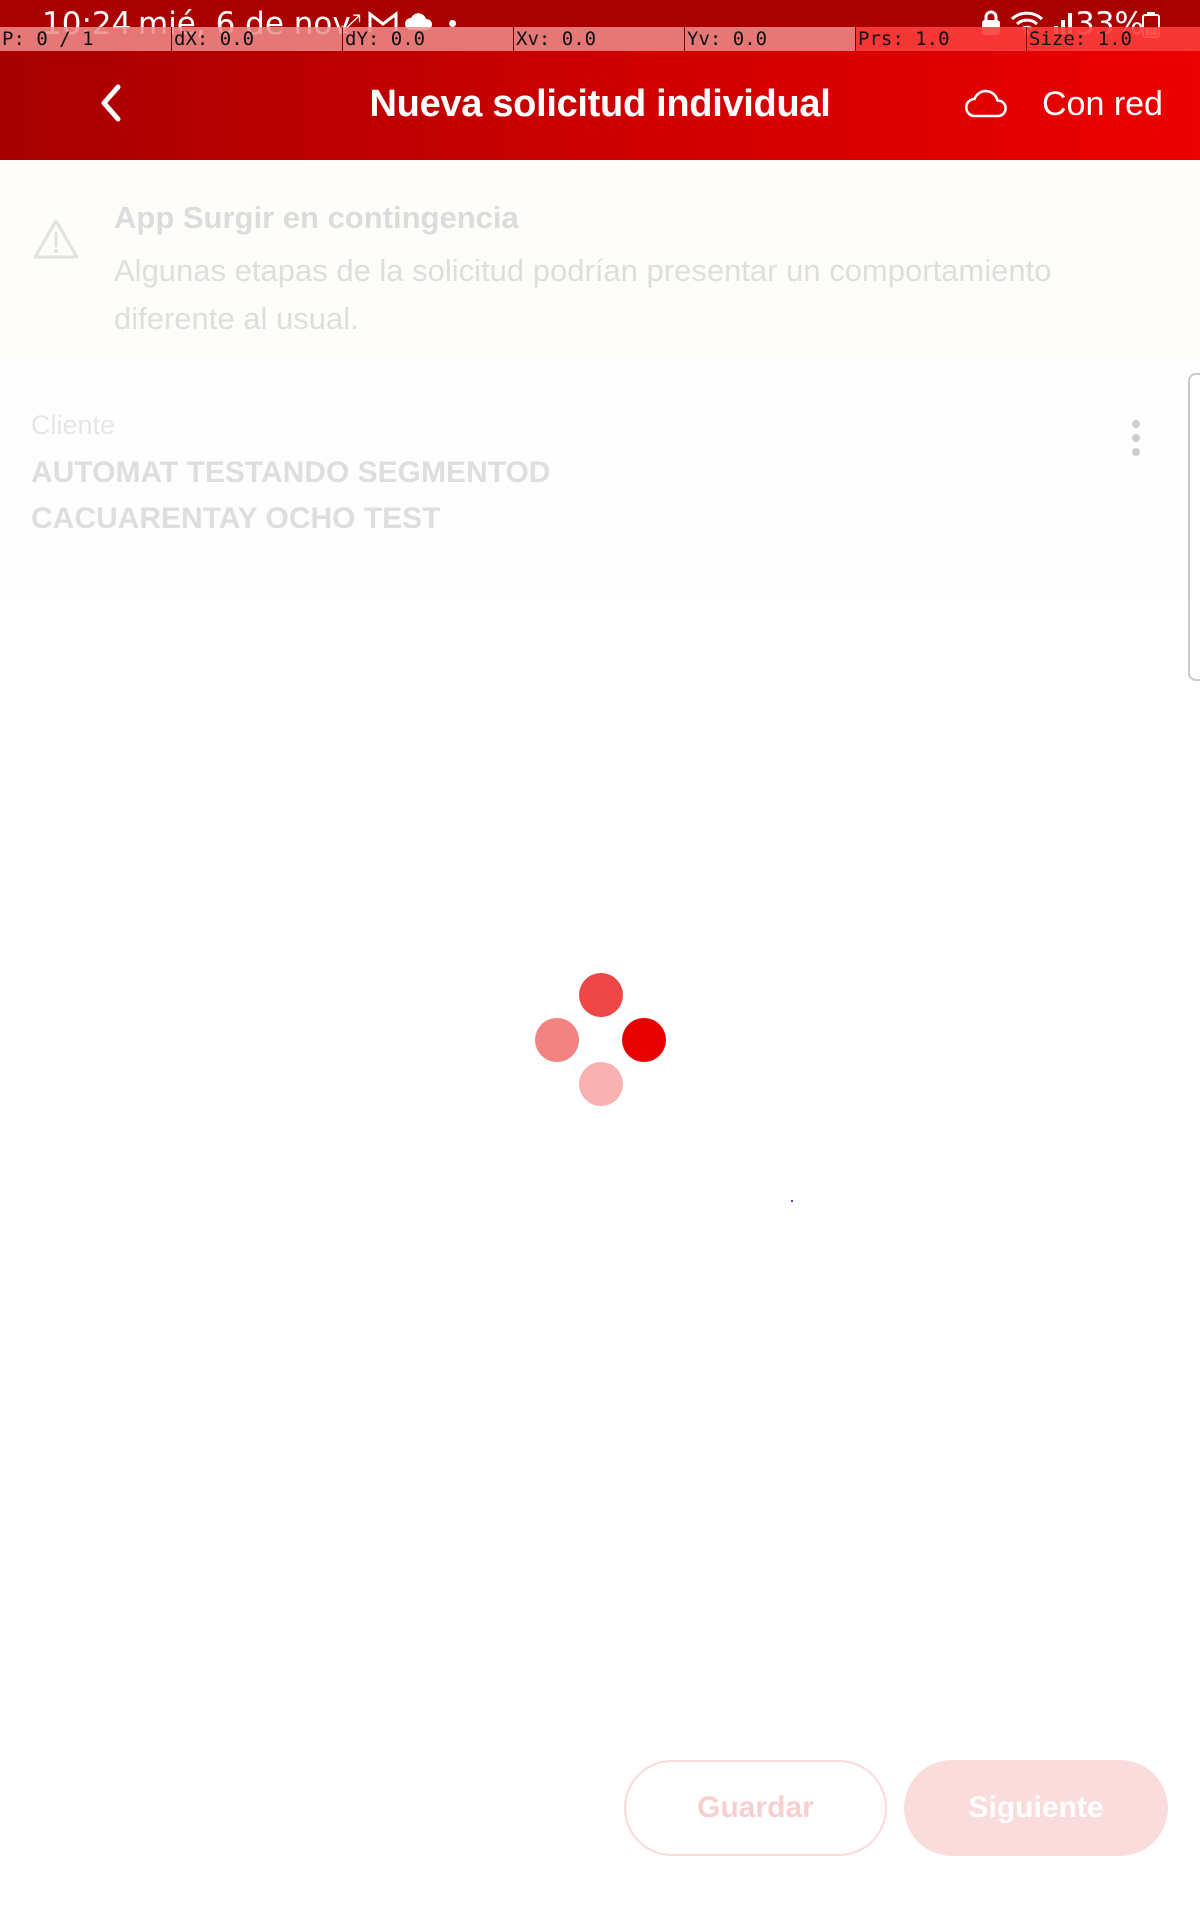  I want to click on debug-xv: Xv: 0.0, so click(598, 39).